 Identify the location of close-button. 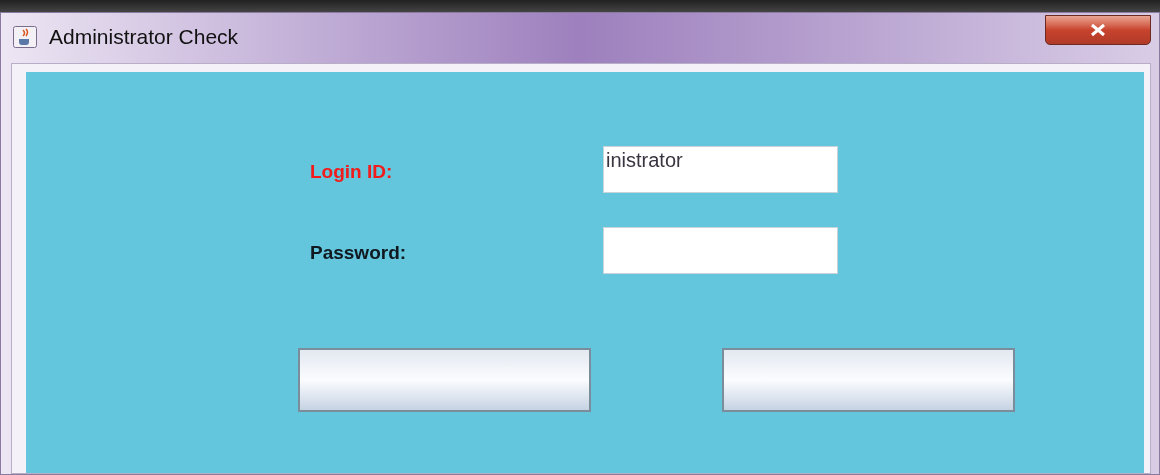
(1098, 30).